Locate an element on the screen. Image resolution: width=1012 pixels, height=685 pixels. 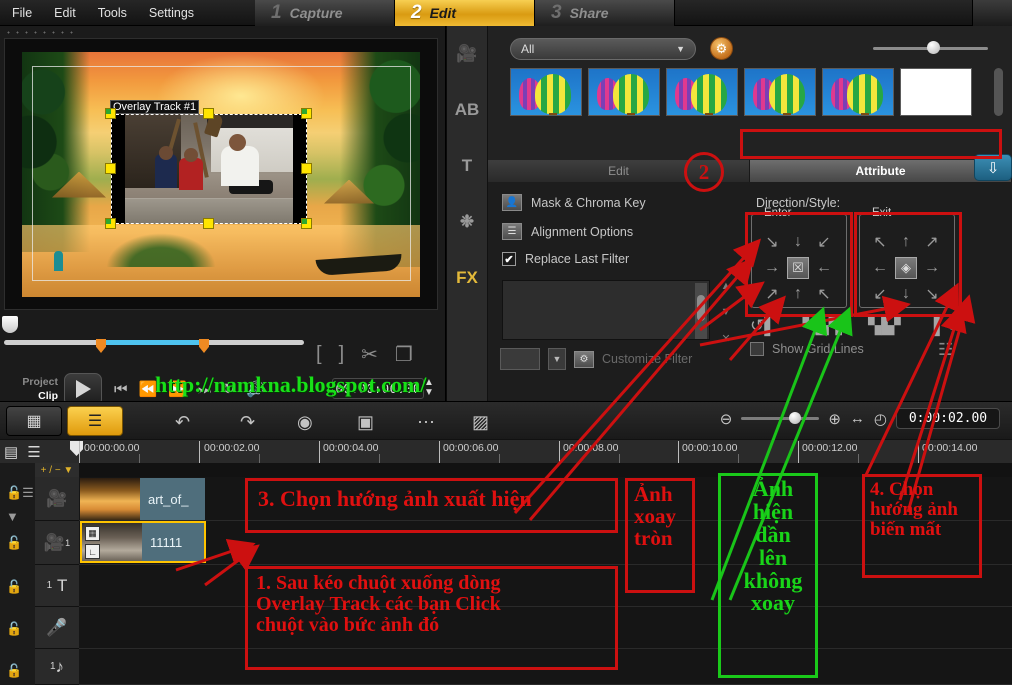
grid-line-options-icon: ☷ is located at coordinates (945, 350).